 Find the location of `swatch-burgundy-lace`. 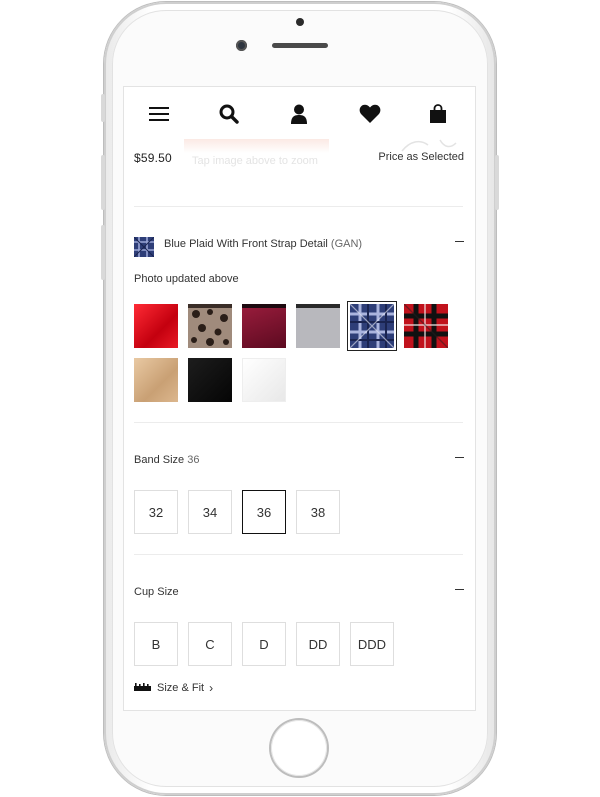

swatch-burgundy-lace is located at coordinates (264, 326).